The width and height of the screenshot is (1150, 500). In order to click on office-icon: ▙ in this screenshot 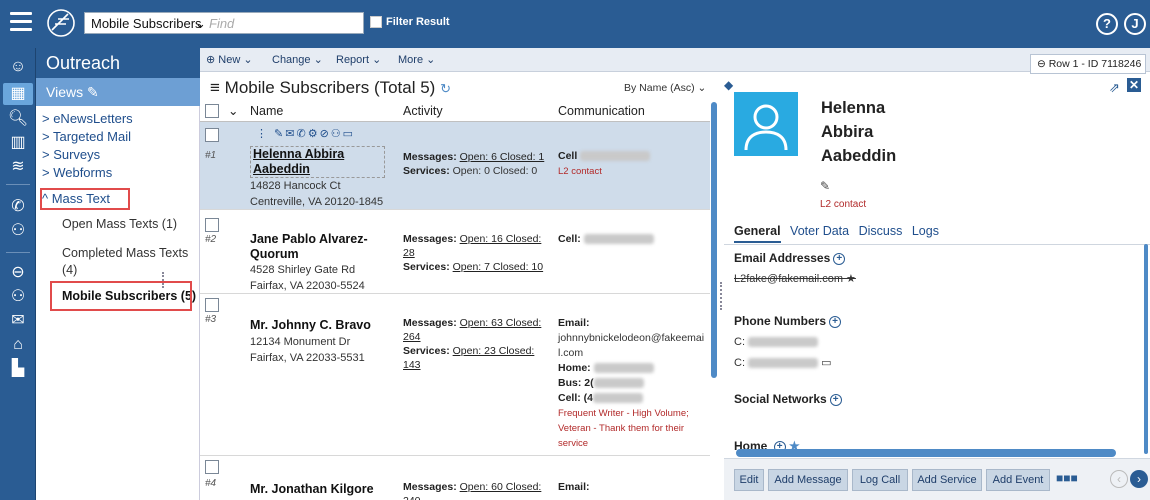, I will do `click(18, 369)`.